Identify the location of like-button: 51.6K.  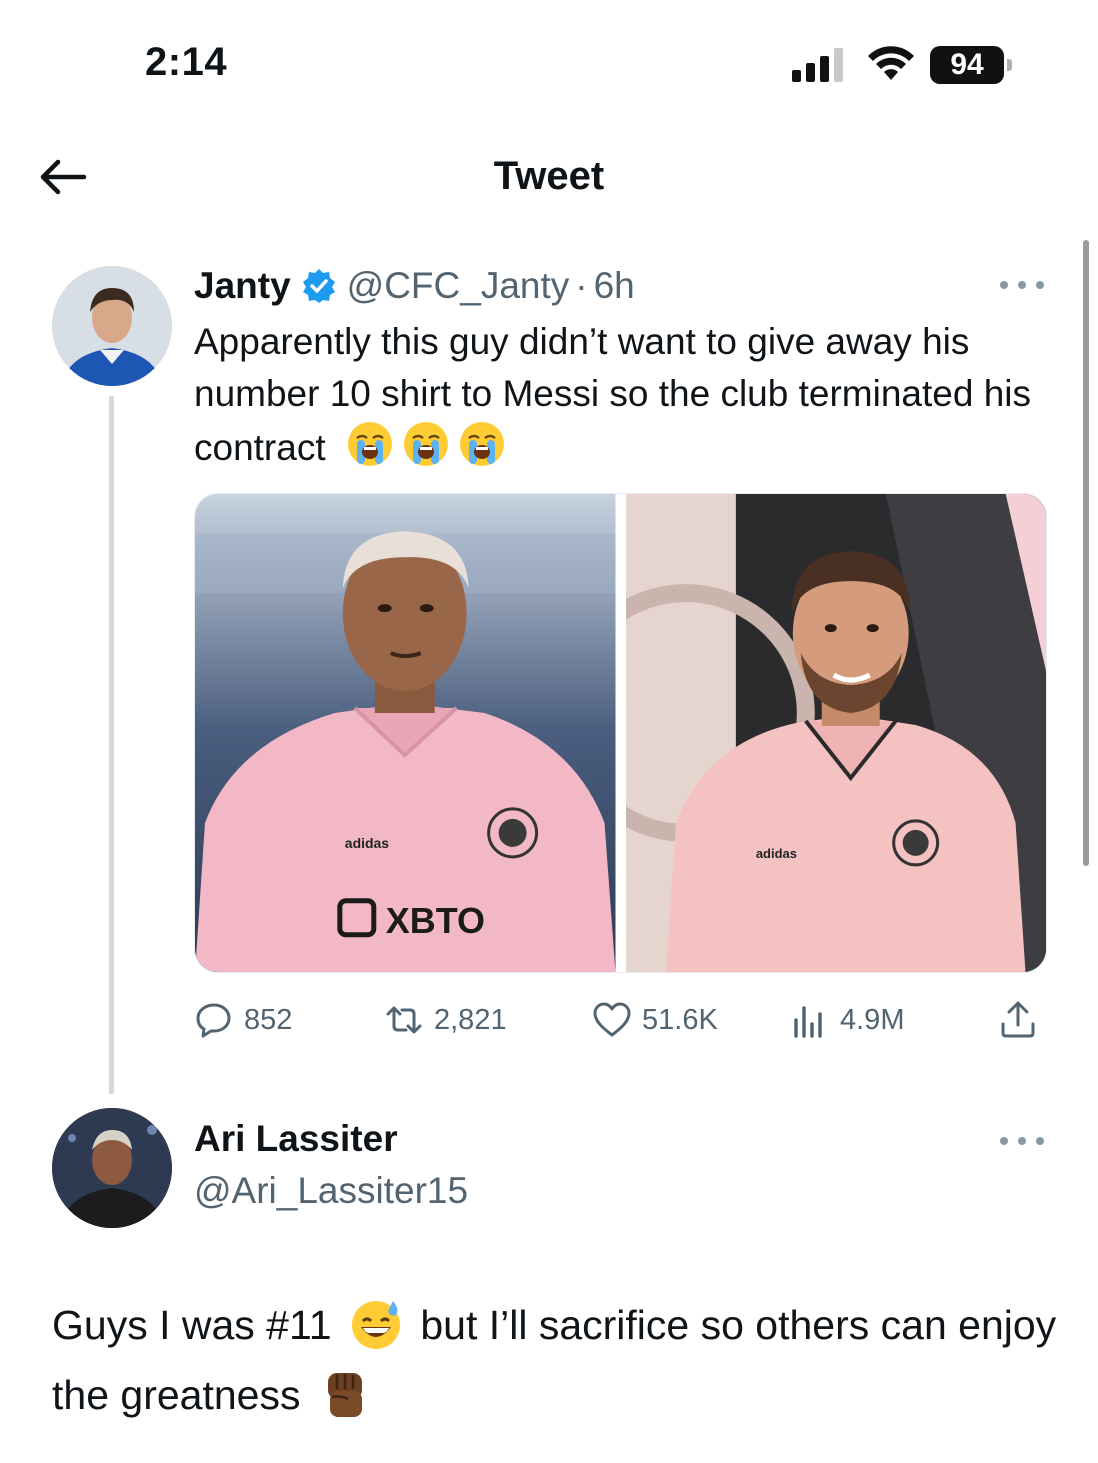
(655, 1020).